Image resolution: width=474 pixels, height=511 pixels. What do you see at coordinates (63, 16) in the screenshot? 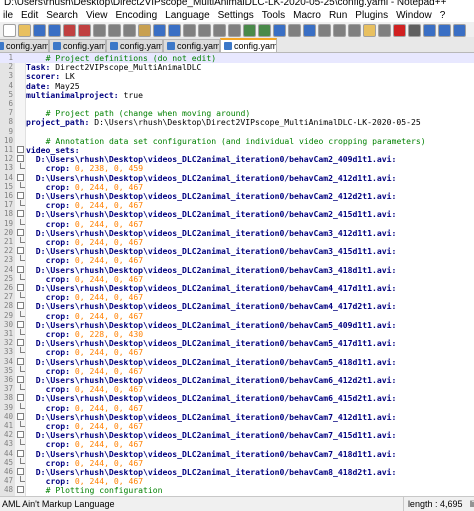
I see `menu-item-search: Search` at bounding box center [63, 16].